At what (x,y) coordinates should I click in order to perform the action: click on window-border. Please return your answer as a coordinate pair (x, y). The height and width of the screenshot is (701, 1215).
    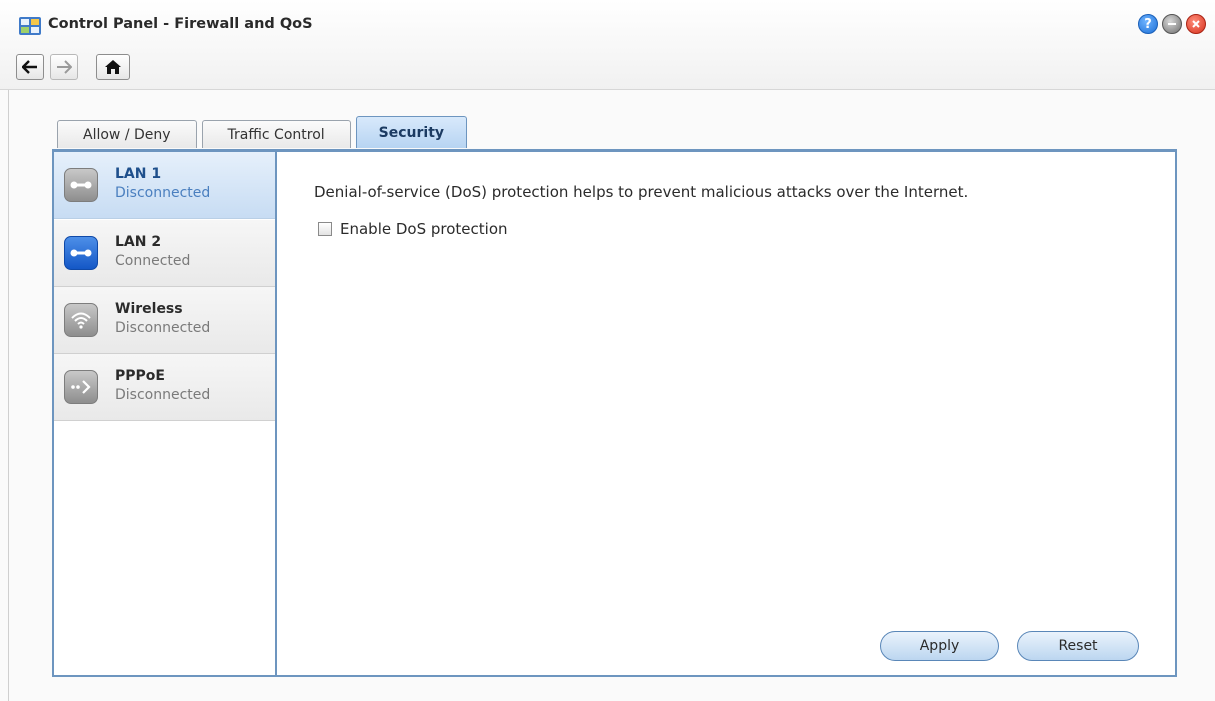
    Looking at the image, I should click on (8, 395).